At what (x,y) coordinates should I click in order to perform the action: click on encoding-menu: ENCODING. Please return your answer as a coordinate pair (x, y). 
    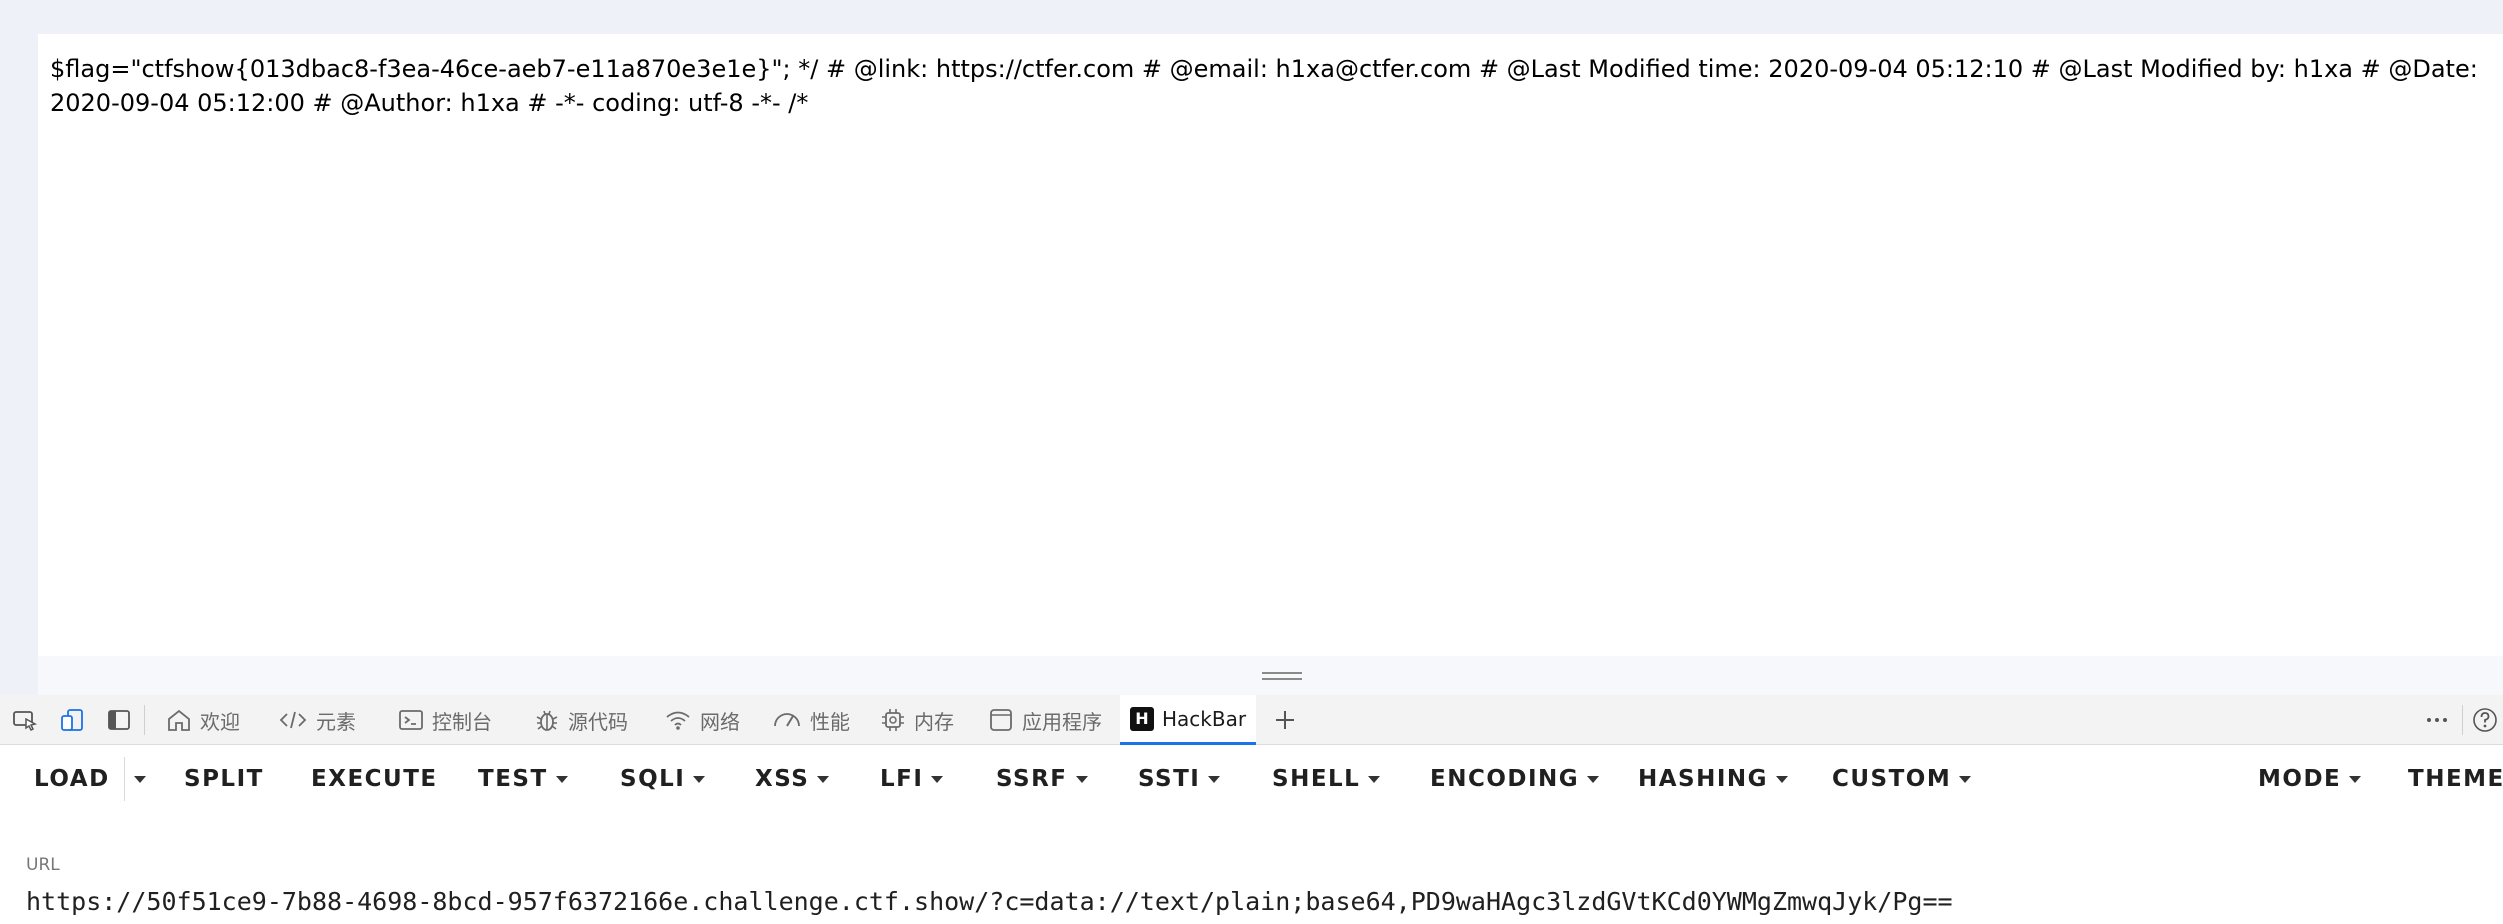
    Looking at the image, I should click on (1515, 779).